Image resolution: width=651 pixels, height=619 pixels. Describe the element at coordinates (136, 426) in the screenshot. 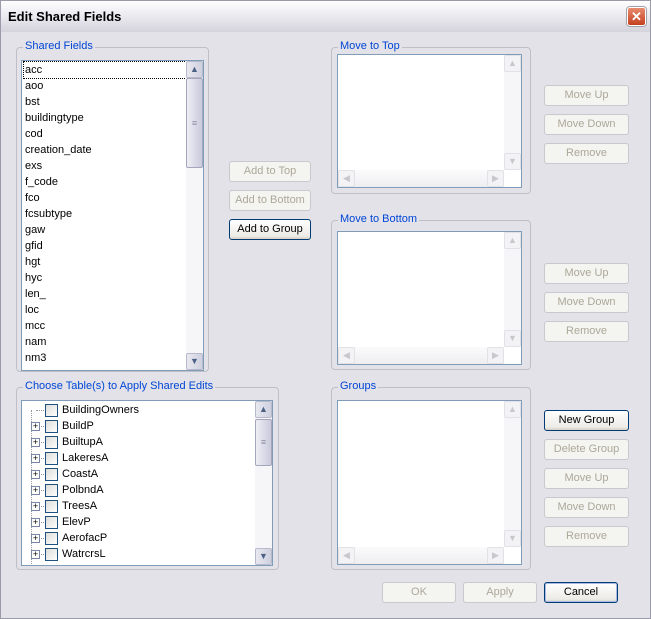

I see `table-tree-node: + BuildP` at that location.